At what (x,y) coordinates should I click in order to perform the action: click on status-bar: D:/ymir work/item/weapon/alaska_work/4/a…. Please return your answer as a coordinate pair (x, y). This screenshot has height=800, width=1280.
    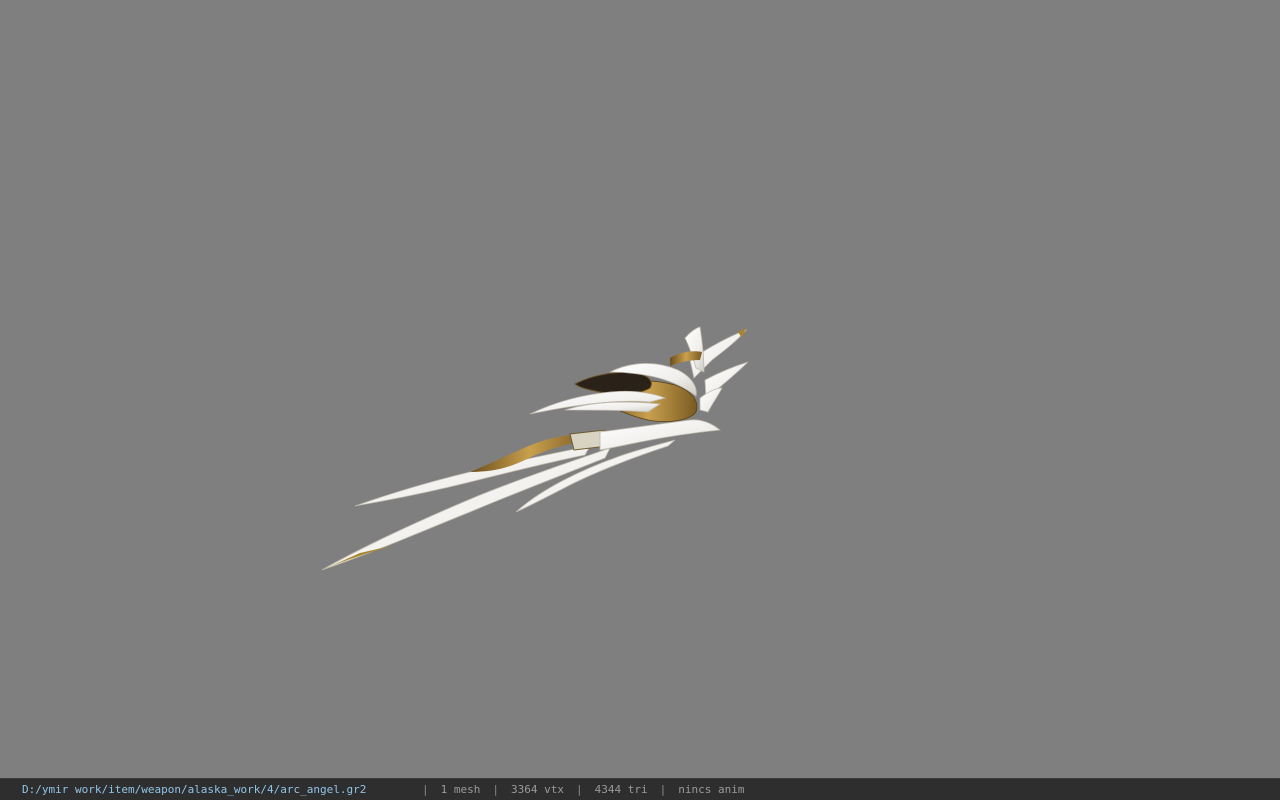
    Looking at the image, I should click on (640, 789).